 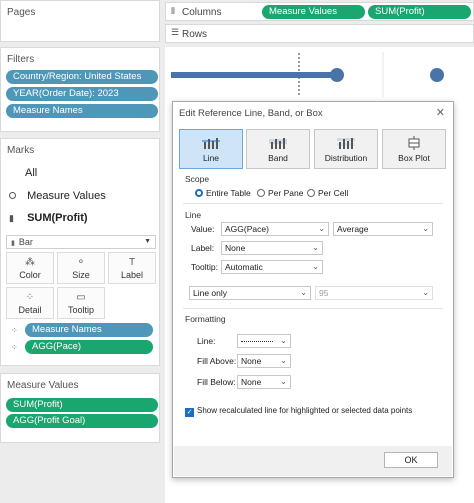 What do you see at coordinates (419, 12) in the screenshot?
I see `columns-pill-sum-profit: SUM(Profit)` at bounding box center [419, 12].